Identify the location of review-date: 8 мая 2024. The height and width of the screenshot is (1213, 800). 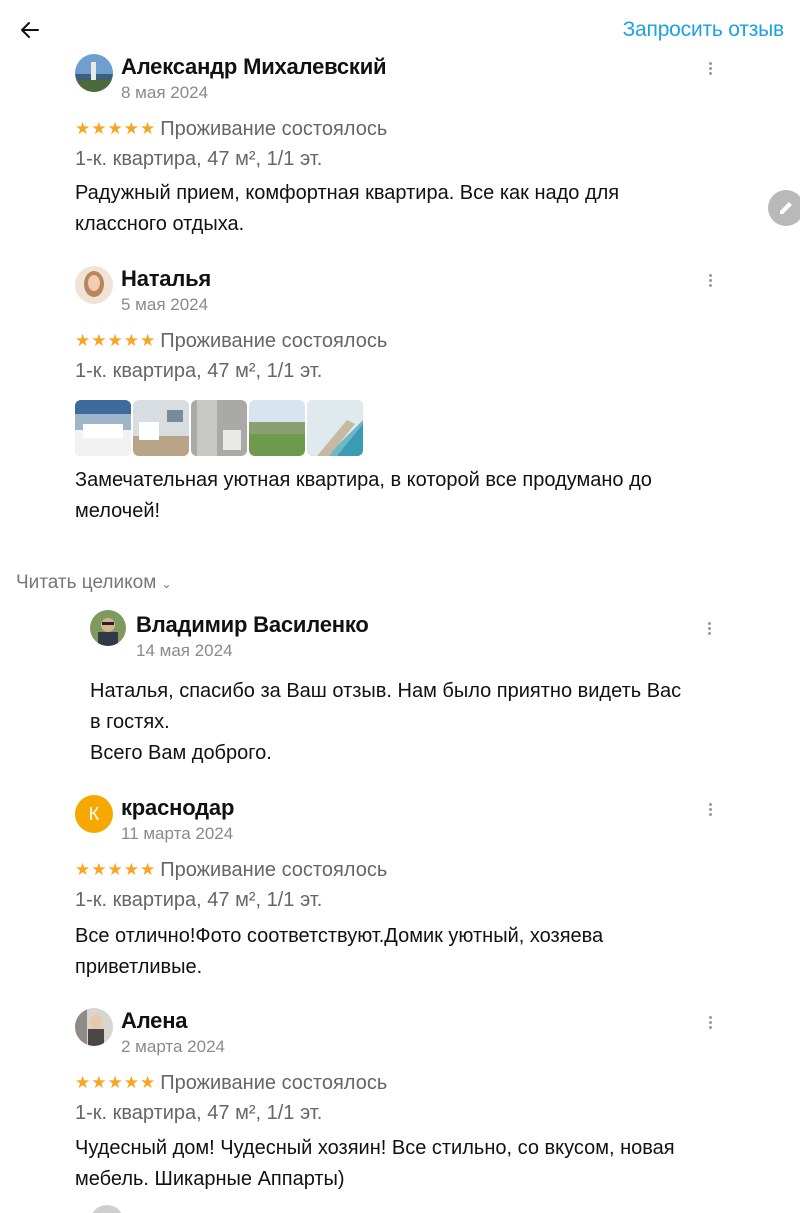
(165, 92).